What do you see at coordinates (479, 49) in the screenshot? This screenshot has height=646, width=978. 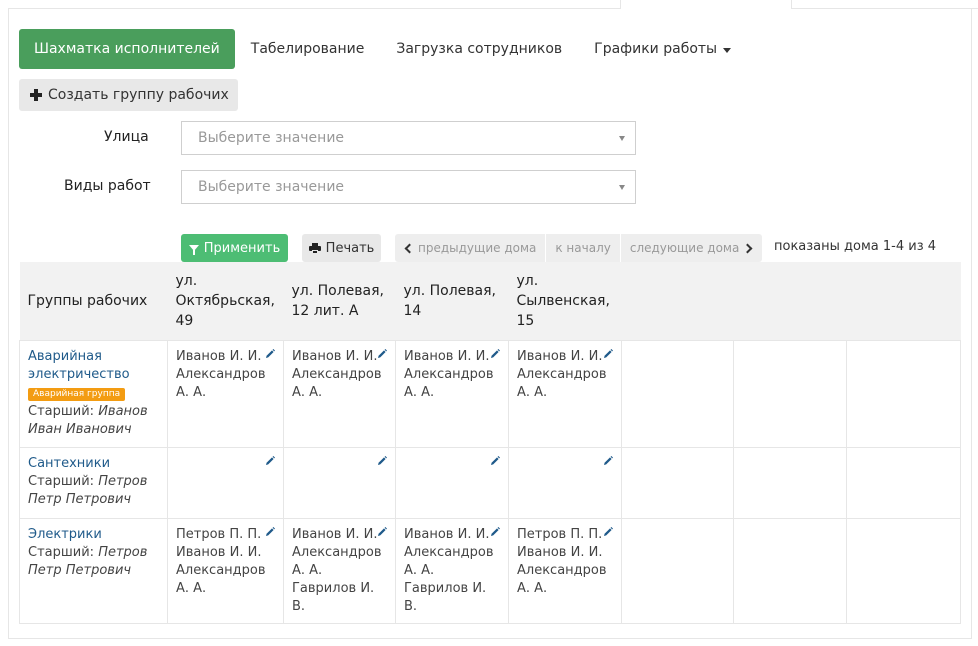 I see `tab-employee-load: Загрузка сотрудников` at bounding box center [479, 49].